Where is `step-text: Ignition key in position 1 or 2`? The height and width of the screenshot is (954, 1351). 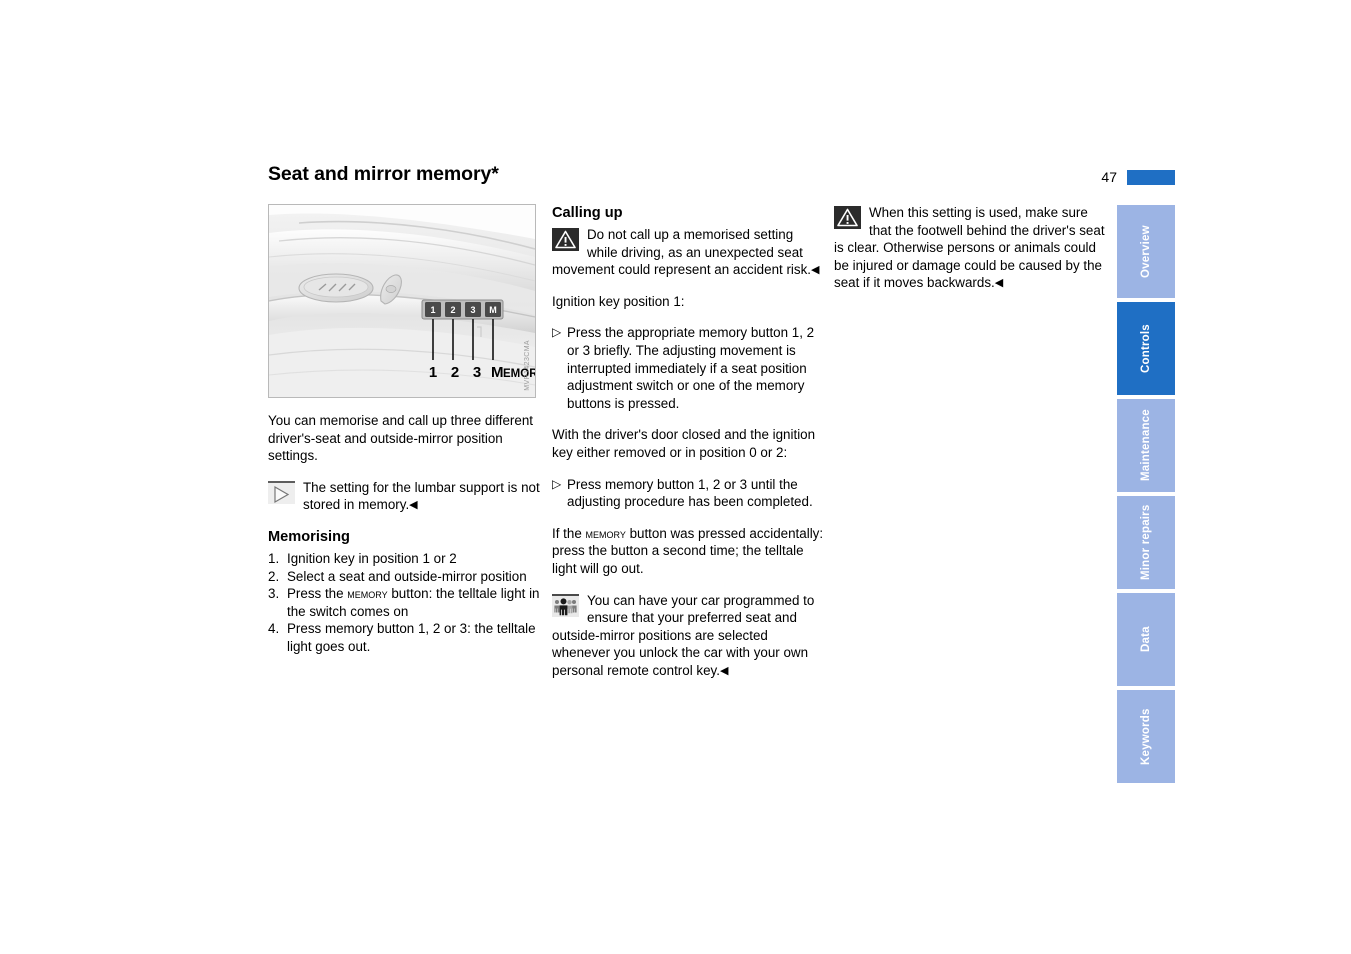
step-text: Ignition key in position 1 or 2 is located at coordinates (372, 558).